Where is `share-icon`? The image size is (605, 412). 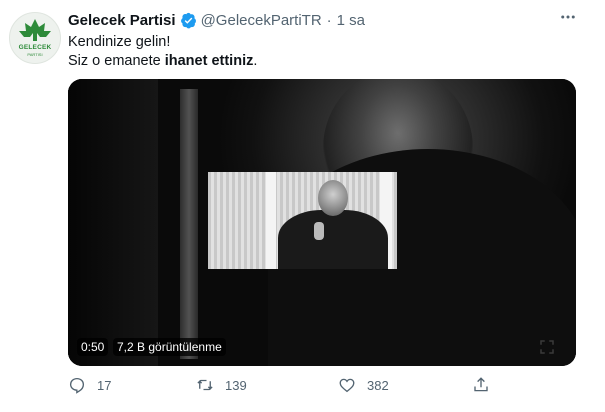
share-icon is located at coordinates (481, 384).